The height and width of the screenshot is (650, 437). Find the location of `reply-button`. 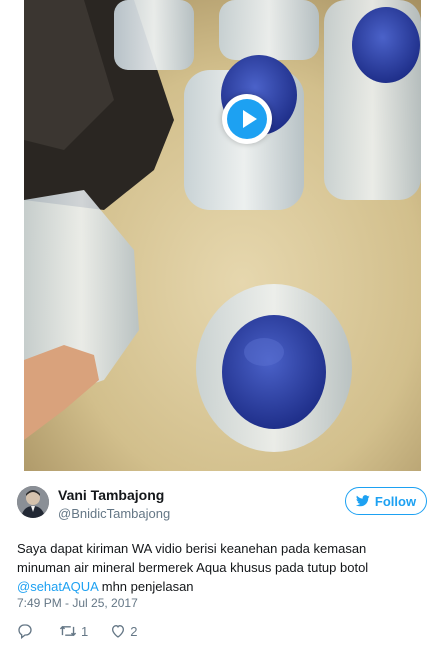

reply-button is located at coordinates (27, 631).